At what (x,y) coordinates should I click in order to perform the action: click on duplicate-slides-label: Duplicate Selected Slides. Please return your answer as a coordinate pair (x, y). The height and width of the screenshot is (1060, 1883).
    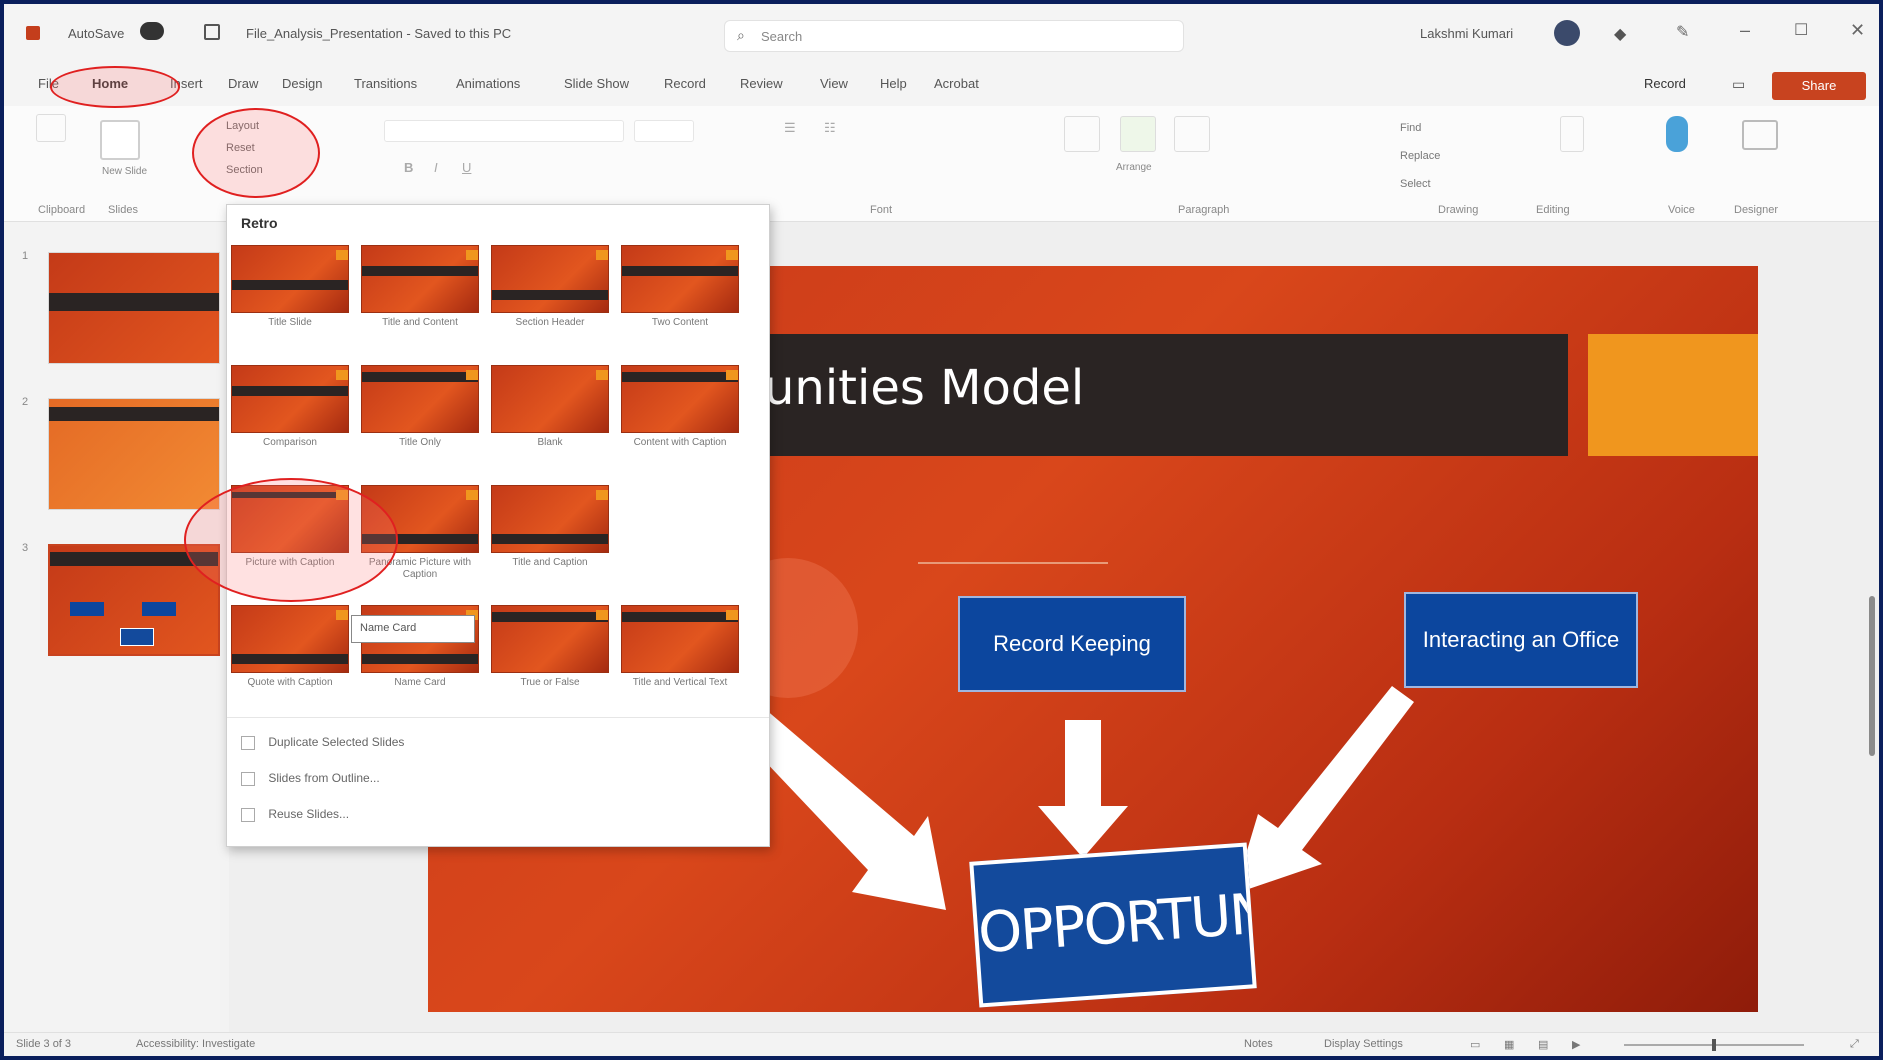
    Looking at the image, I should click on (336, 742).